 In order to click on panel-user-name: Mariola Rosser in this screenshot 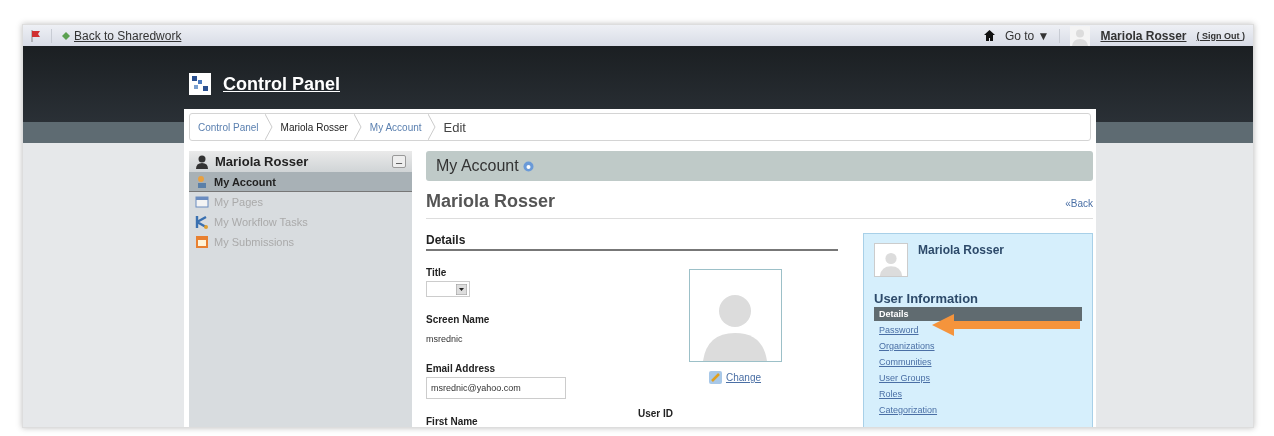, I will do `click(961, 251)`.